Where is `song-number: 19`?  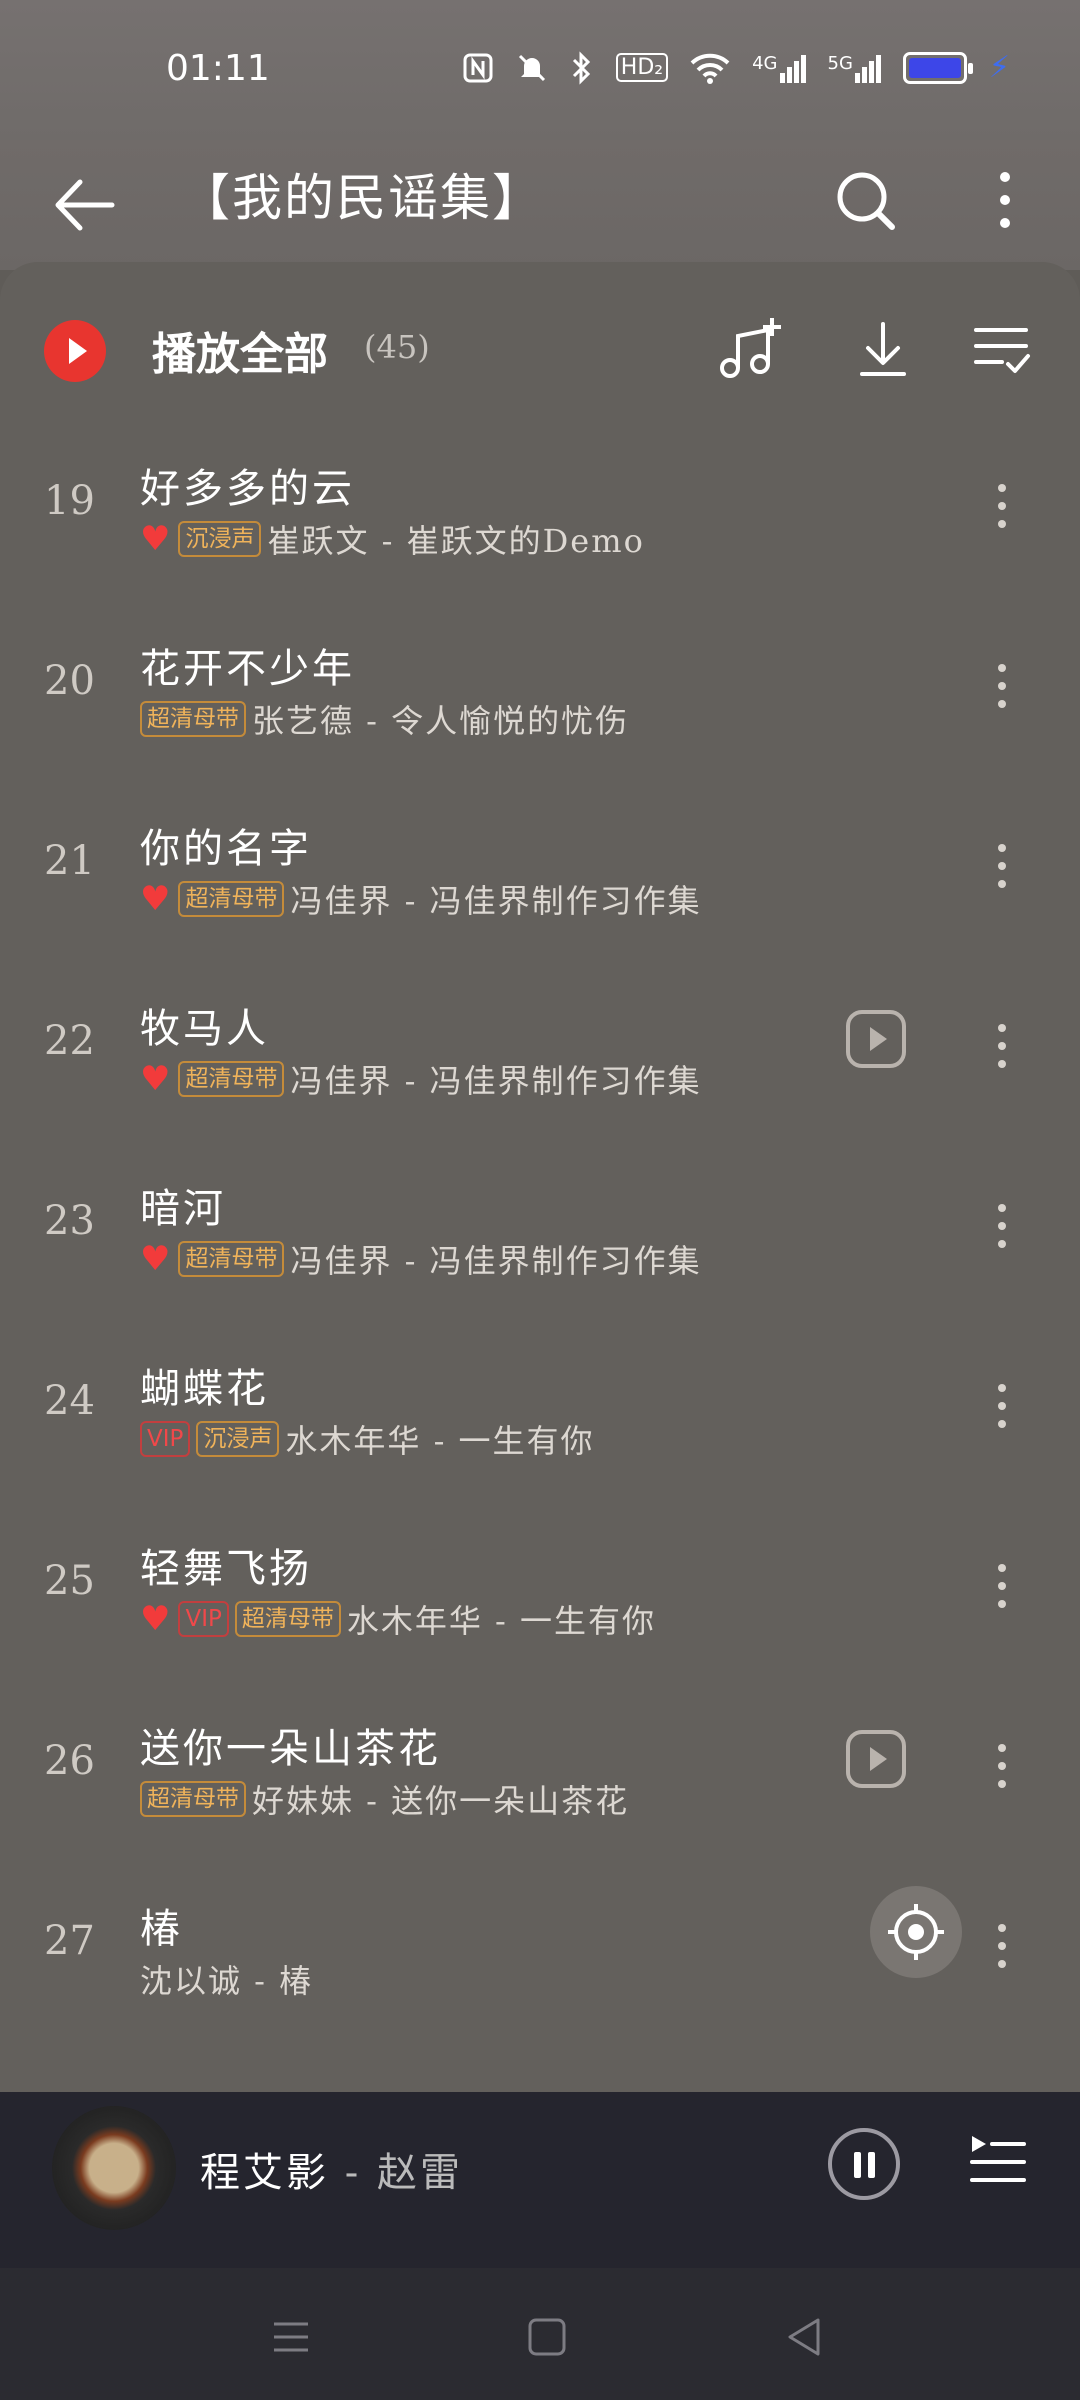 song-number: 19 is located at coordinates (69, 501).